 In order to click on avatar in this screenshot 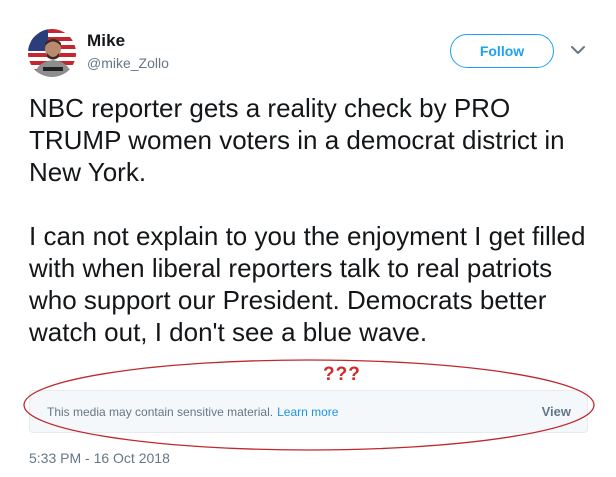, I will do `click(52, 53)`.